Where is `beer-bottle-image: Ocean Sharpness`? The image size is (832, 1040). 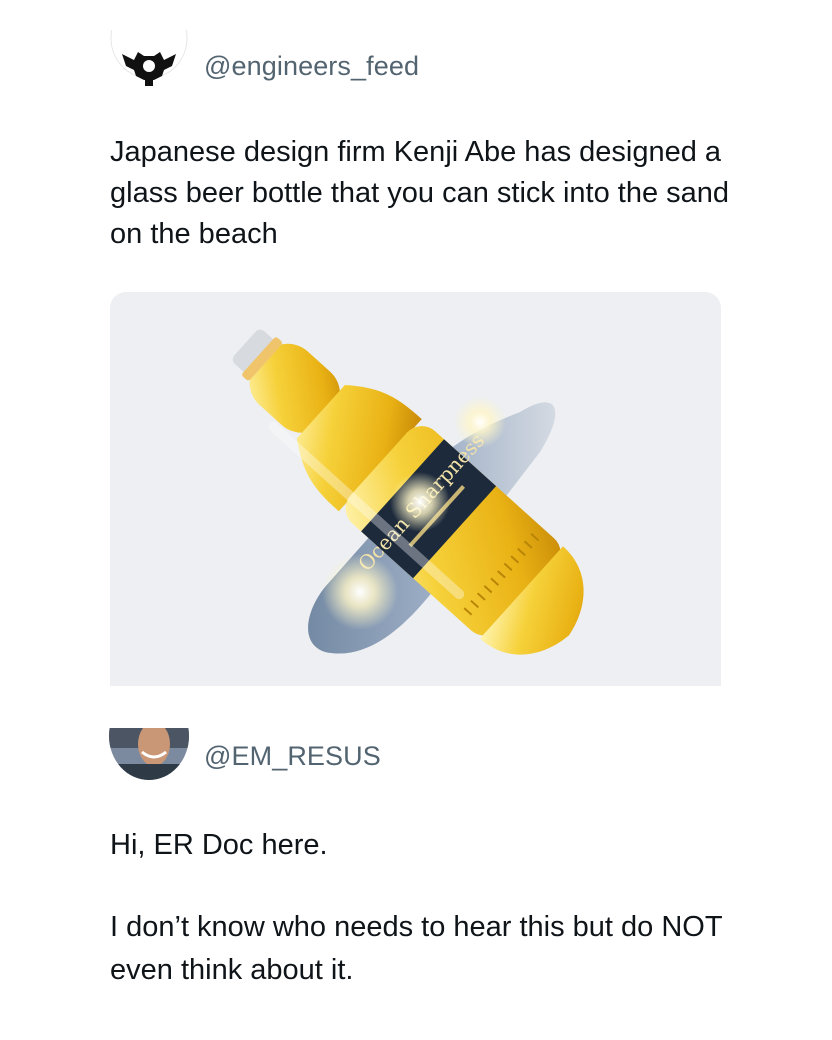 beer-bottle-image: Ocean Sharpness is located at coordinates (408, 492).